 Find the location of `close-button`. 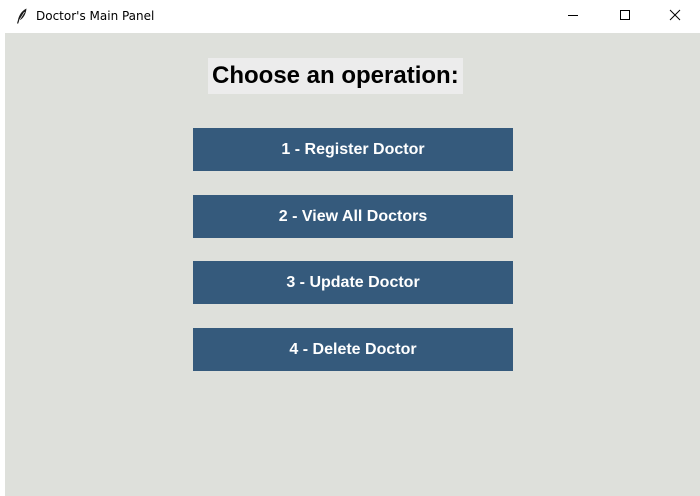

close-button is located at coordinates (675, 16).